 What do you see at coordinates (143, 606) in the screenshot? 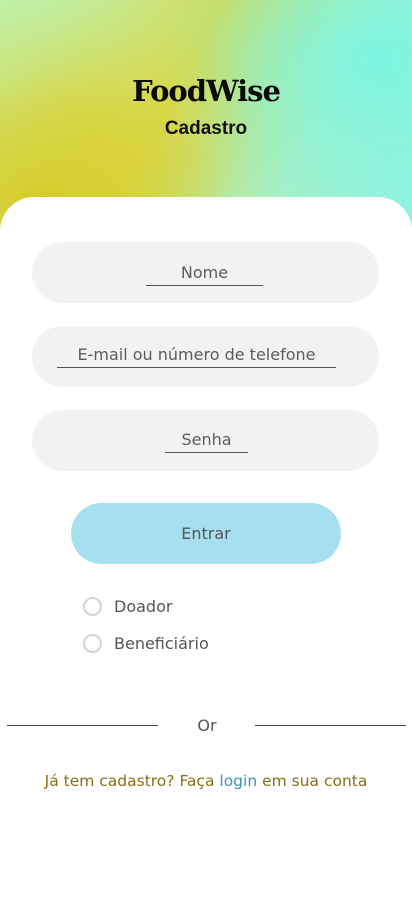
I see `role-label: Doador` at bounding box center [143, 606].